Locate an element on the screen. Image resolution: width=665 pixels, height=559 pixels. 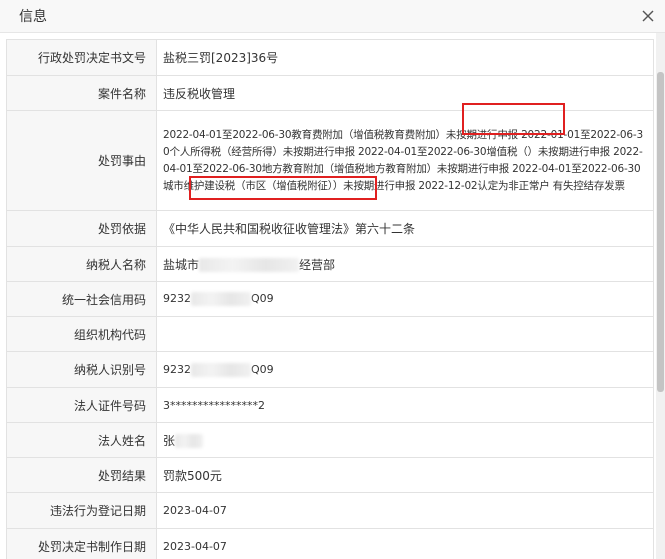
row-label: 处罚结果 is located at coordinates (81, 475).